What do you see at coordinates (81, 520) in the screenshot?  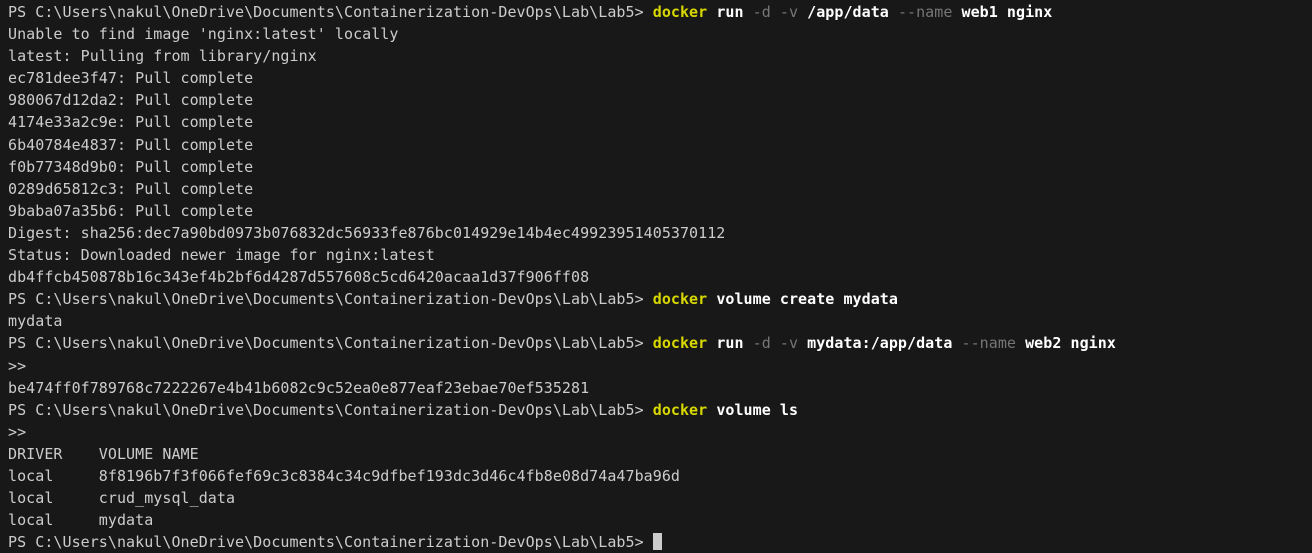 I see `terminal-text-segment: local mydata` at bounding box center [81, 520].